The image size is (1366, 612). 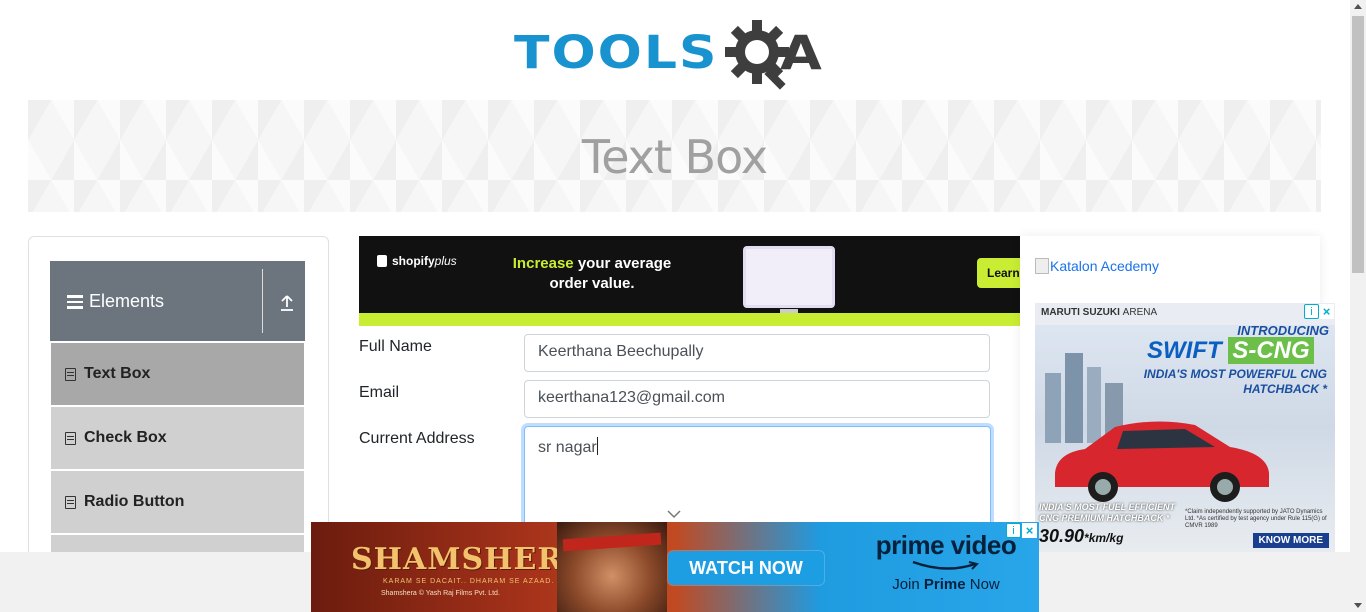 I want to click on scroll-thumb, so click(x=1358, y=144).